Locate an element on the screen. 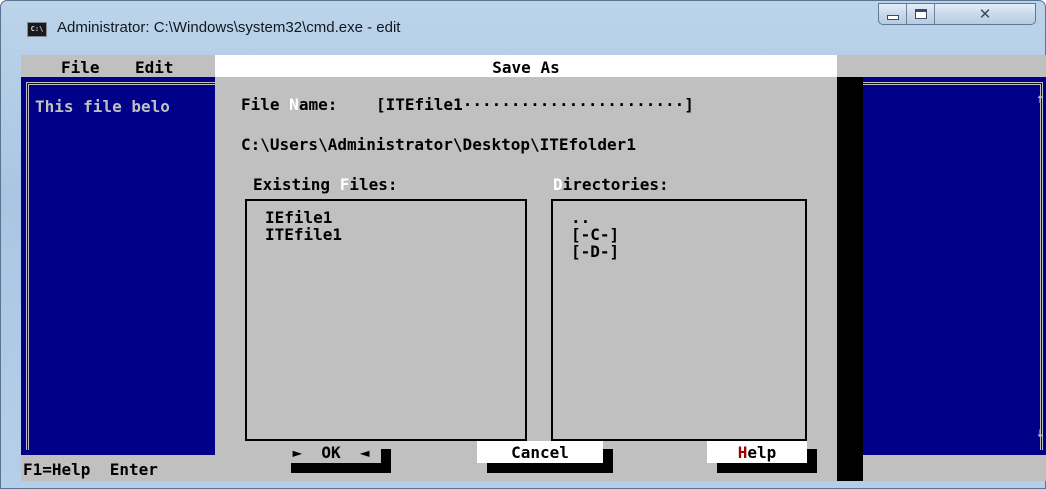  directories-label: Directories: is located at coordinates (611, 184).